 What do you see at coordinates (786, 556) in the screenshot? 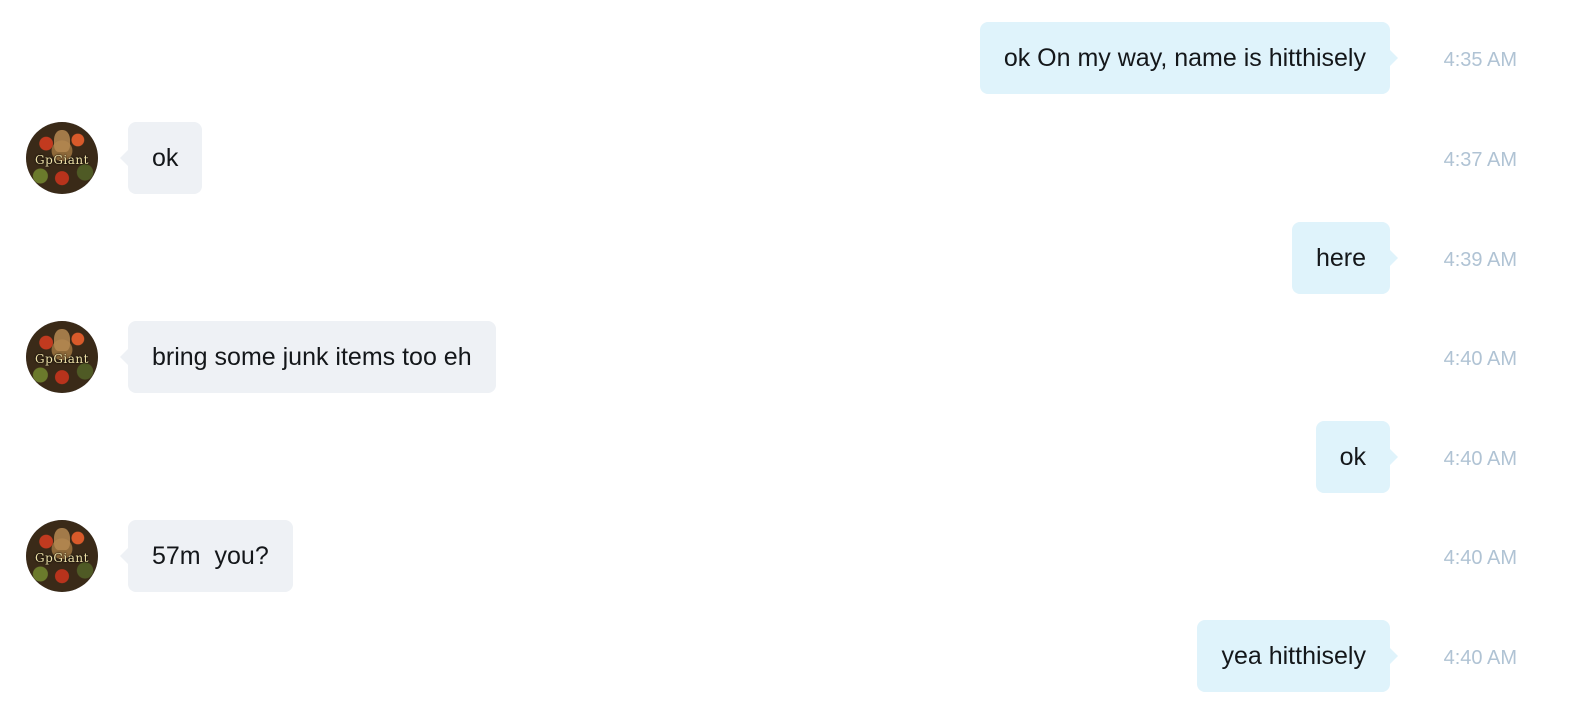
I see `message-row: GpGiant 57m you? 4:40 AM` at bounding box center [786, 556].